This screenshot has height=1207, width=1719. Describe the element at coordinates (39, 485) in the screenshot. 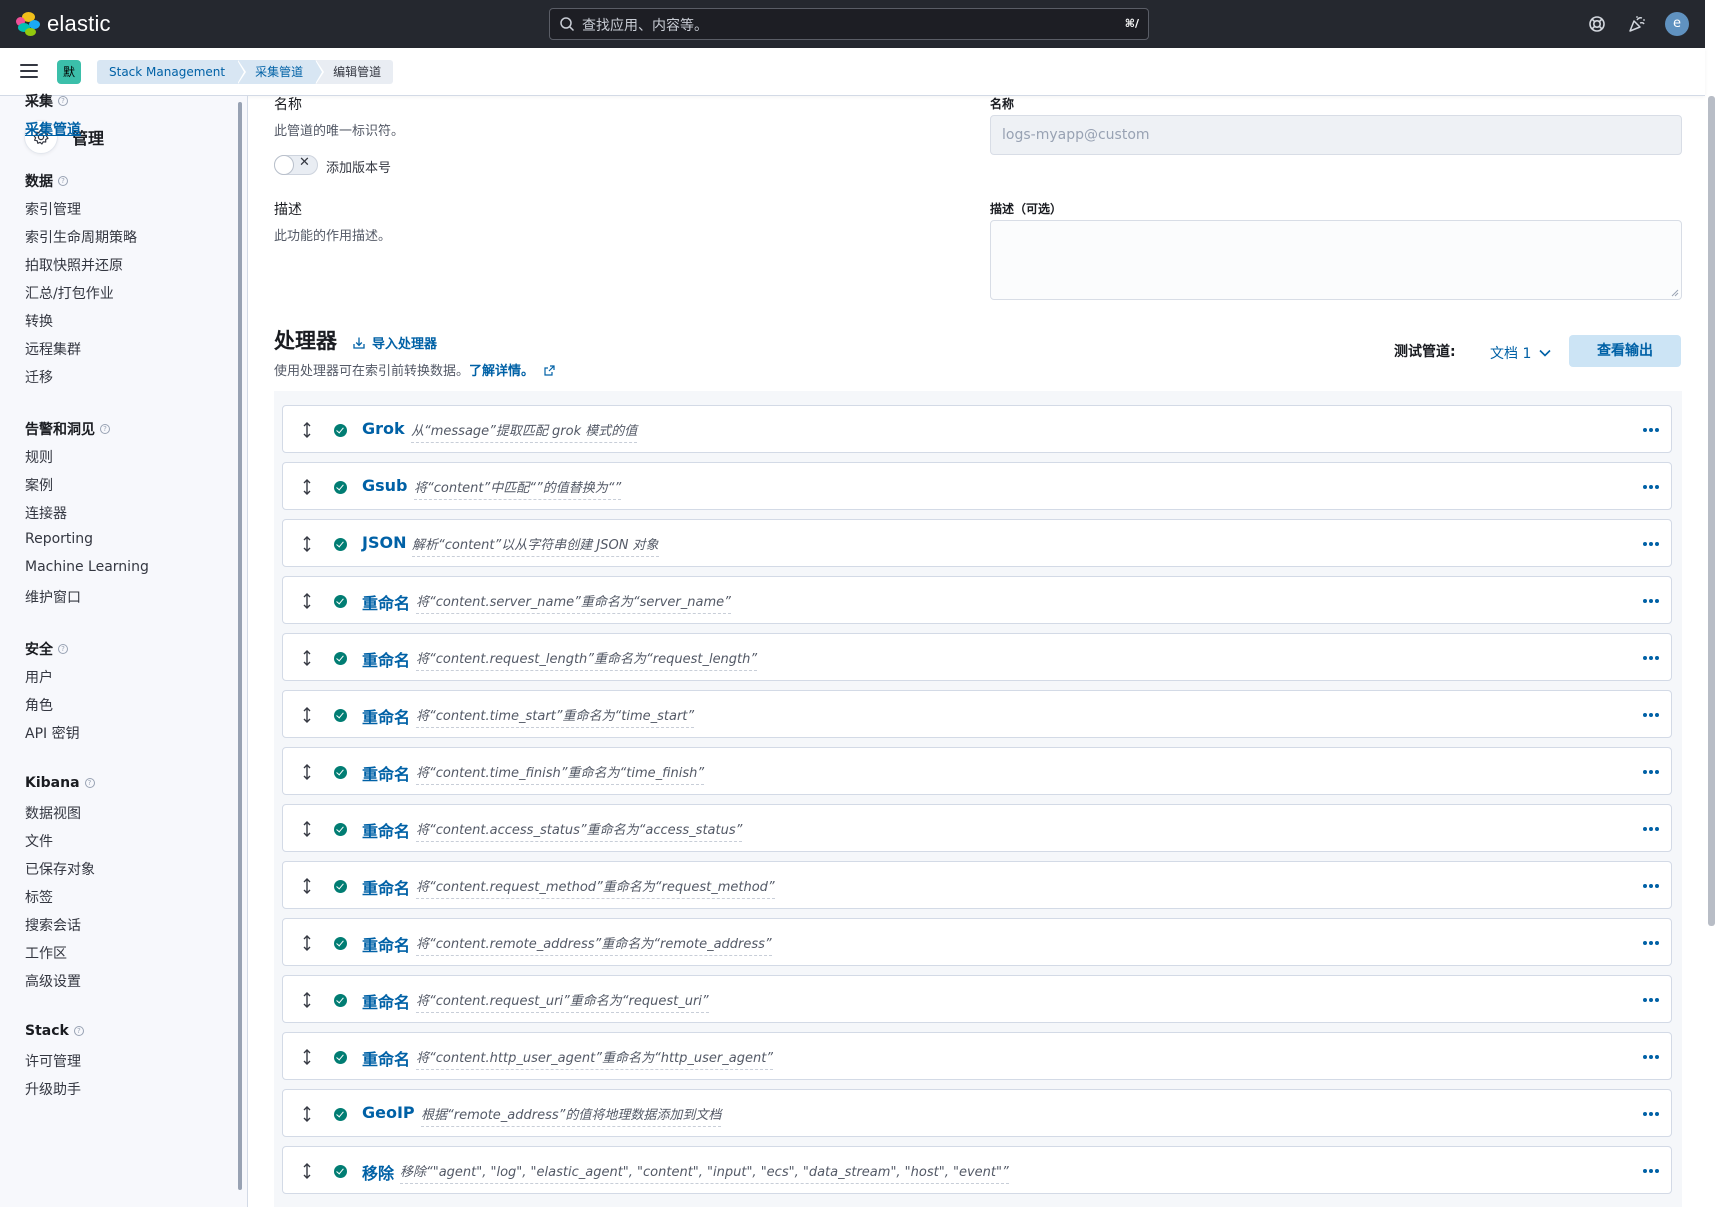

I see `sidebar-item: 案例` at that location.